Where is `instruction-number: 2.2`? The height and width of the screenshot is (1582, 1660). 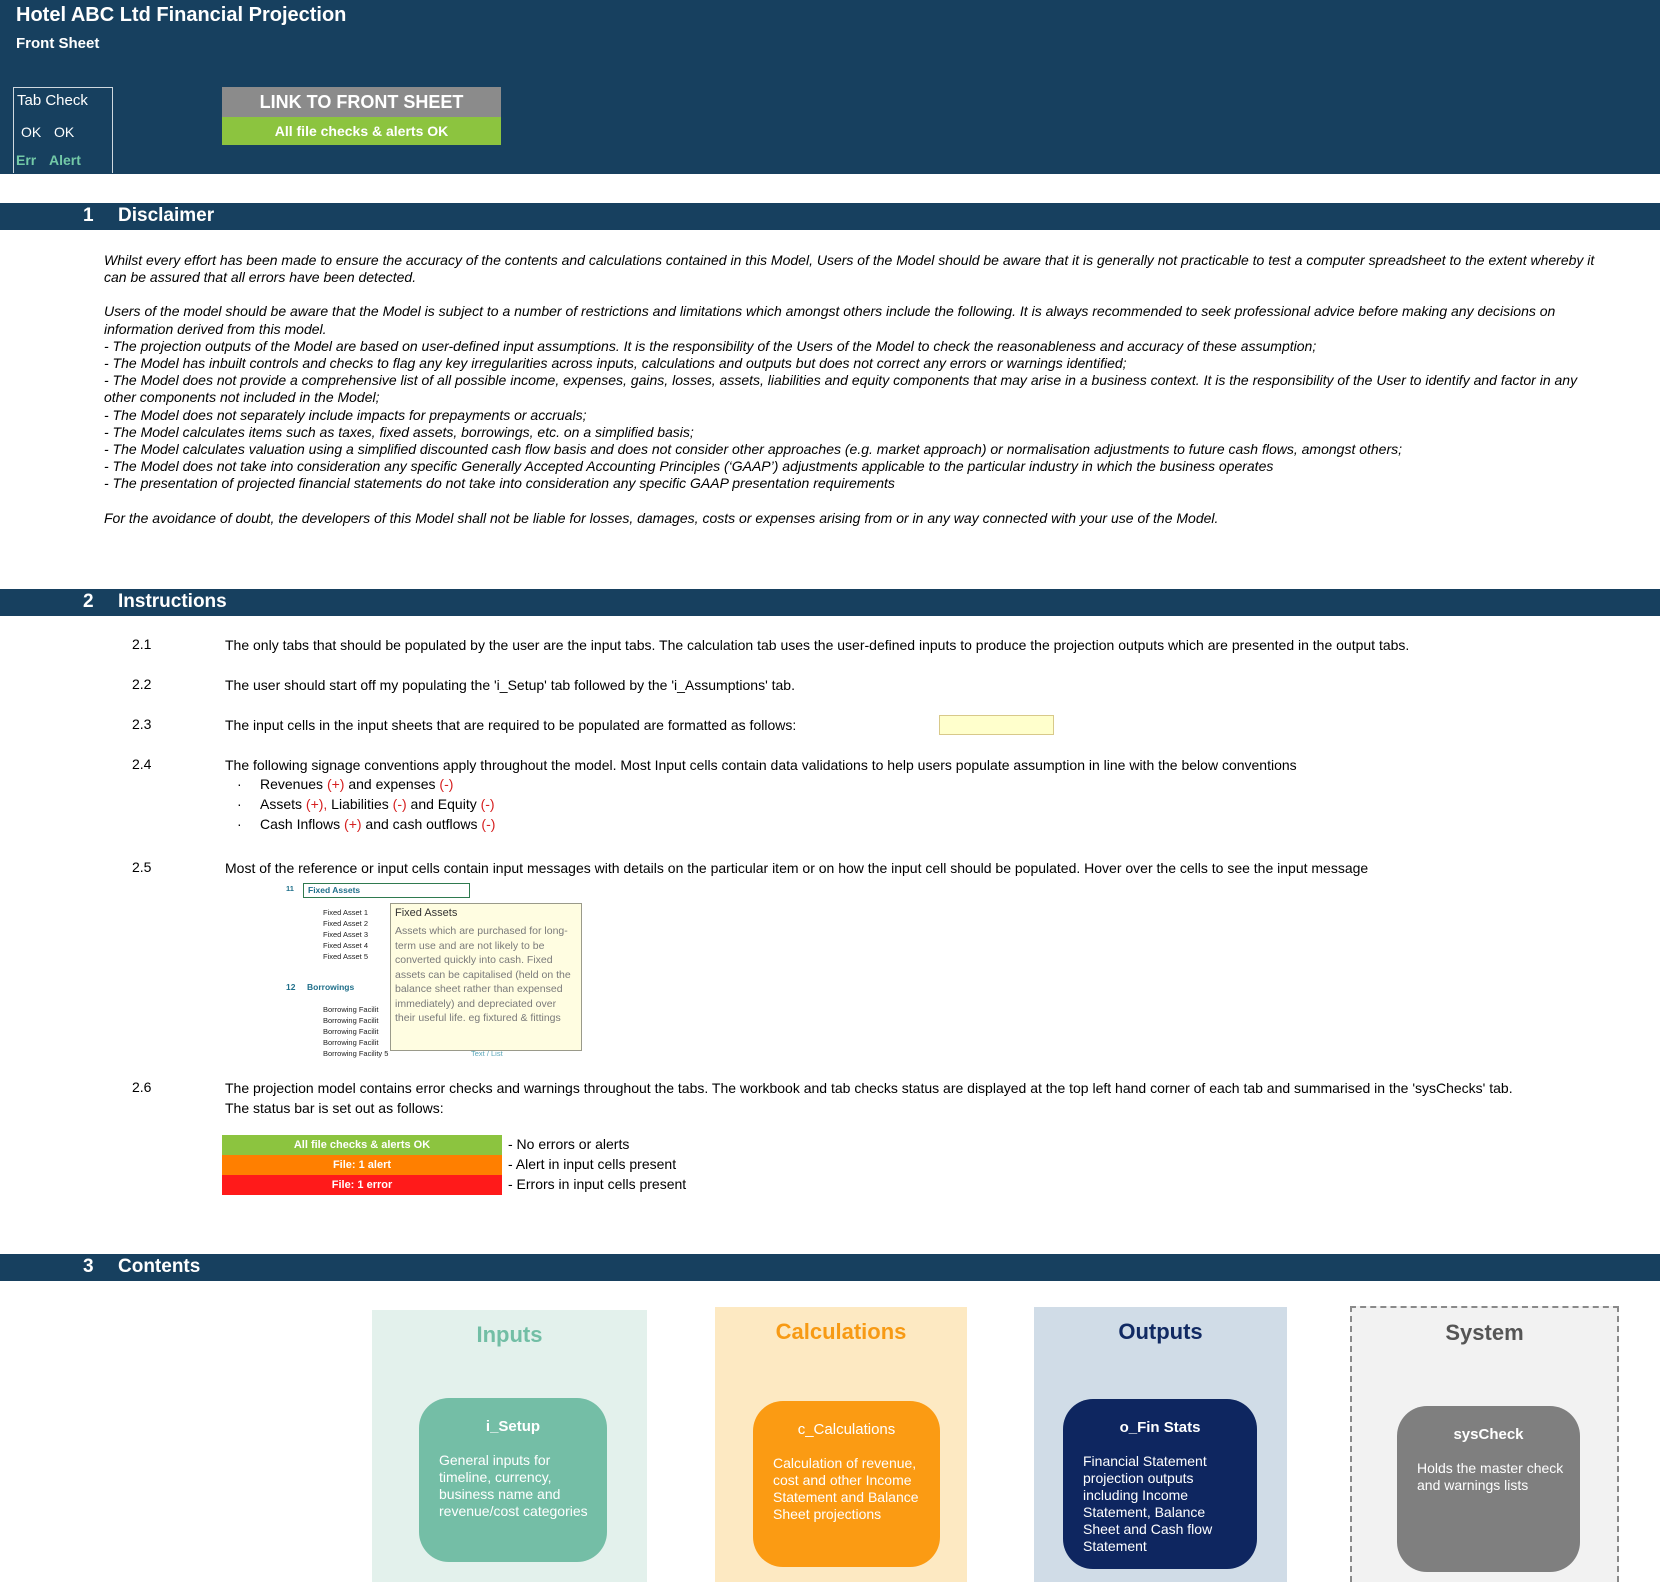
instruction-number: 2.2 is located at coordinates (142, 684).